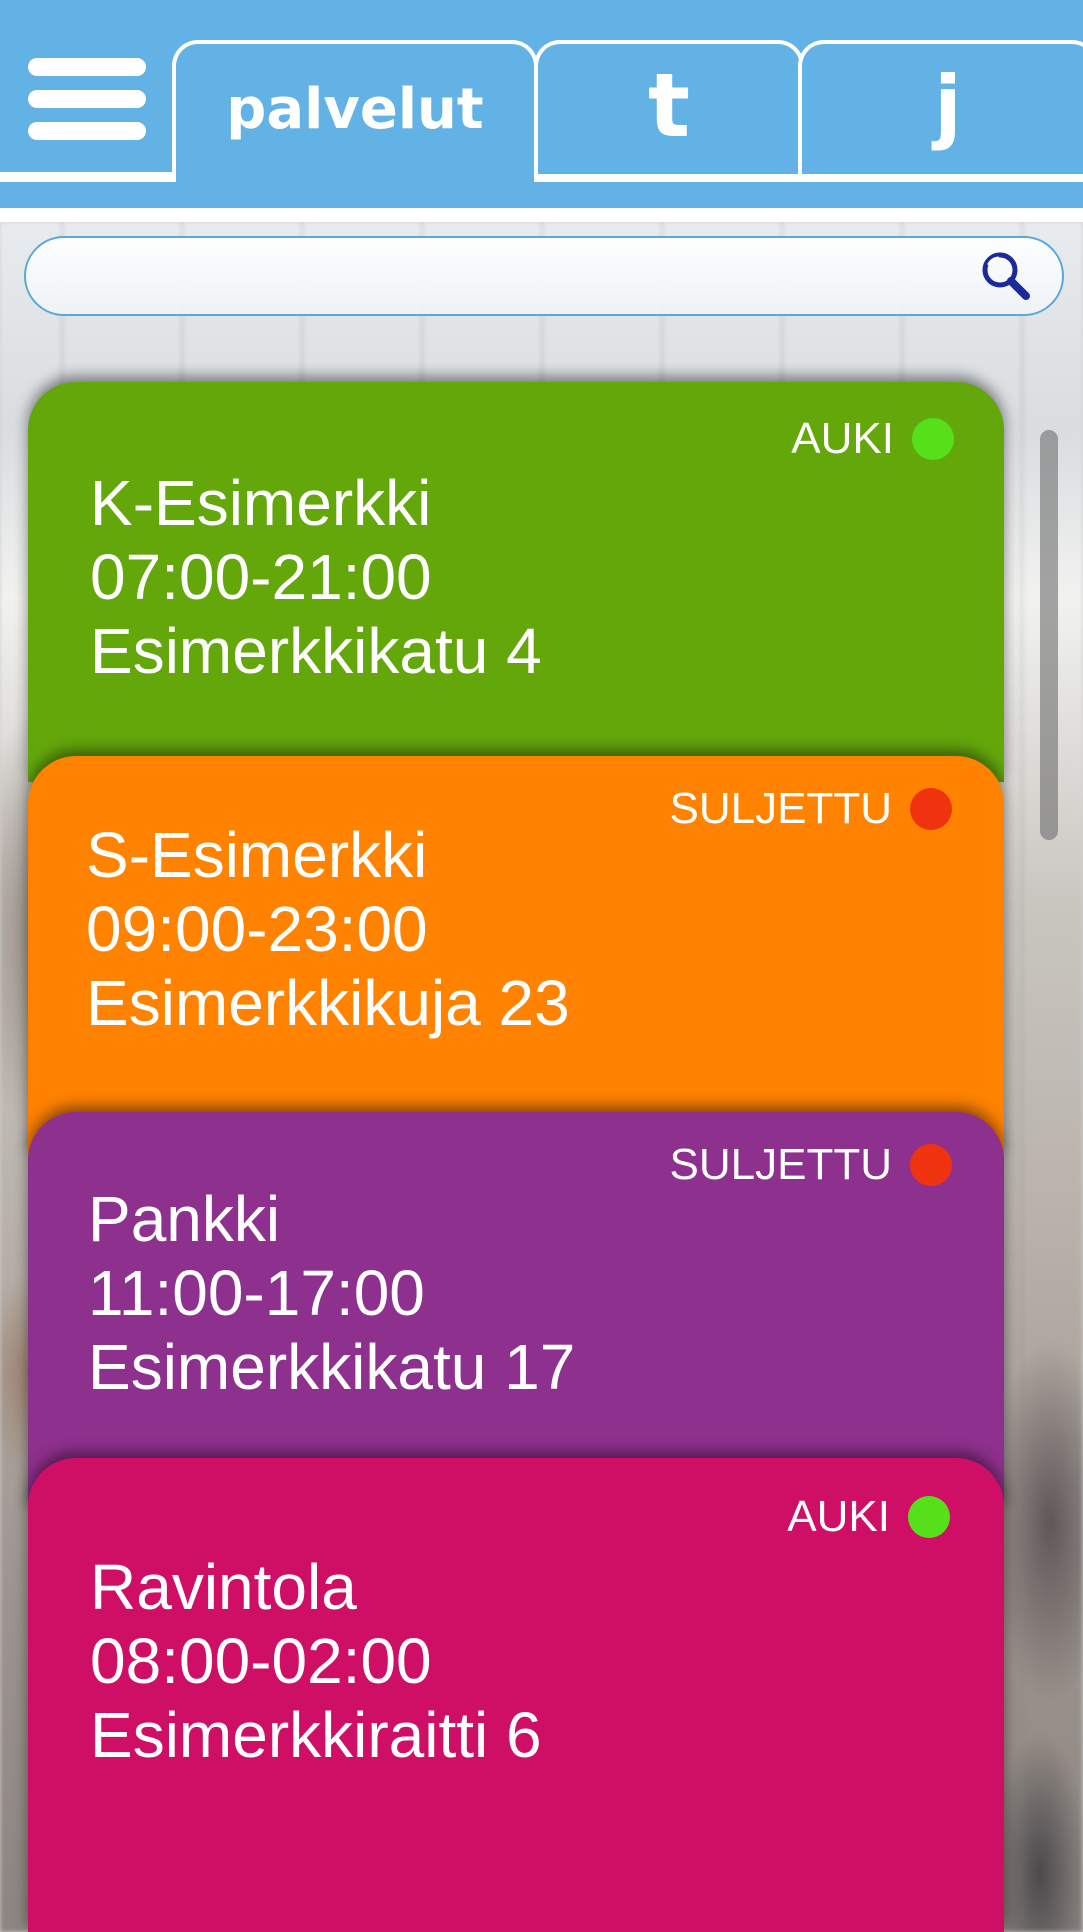 The height and width of the screenshot is (1932, 1083). What do you see at coordinates (257, 929) in the screenshot?
I see `opening-hours: 09:00-23:00` at bounding box center [257, 929].